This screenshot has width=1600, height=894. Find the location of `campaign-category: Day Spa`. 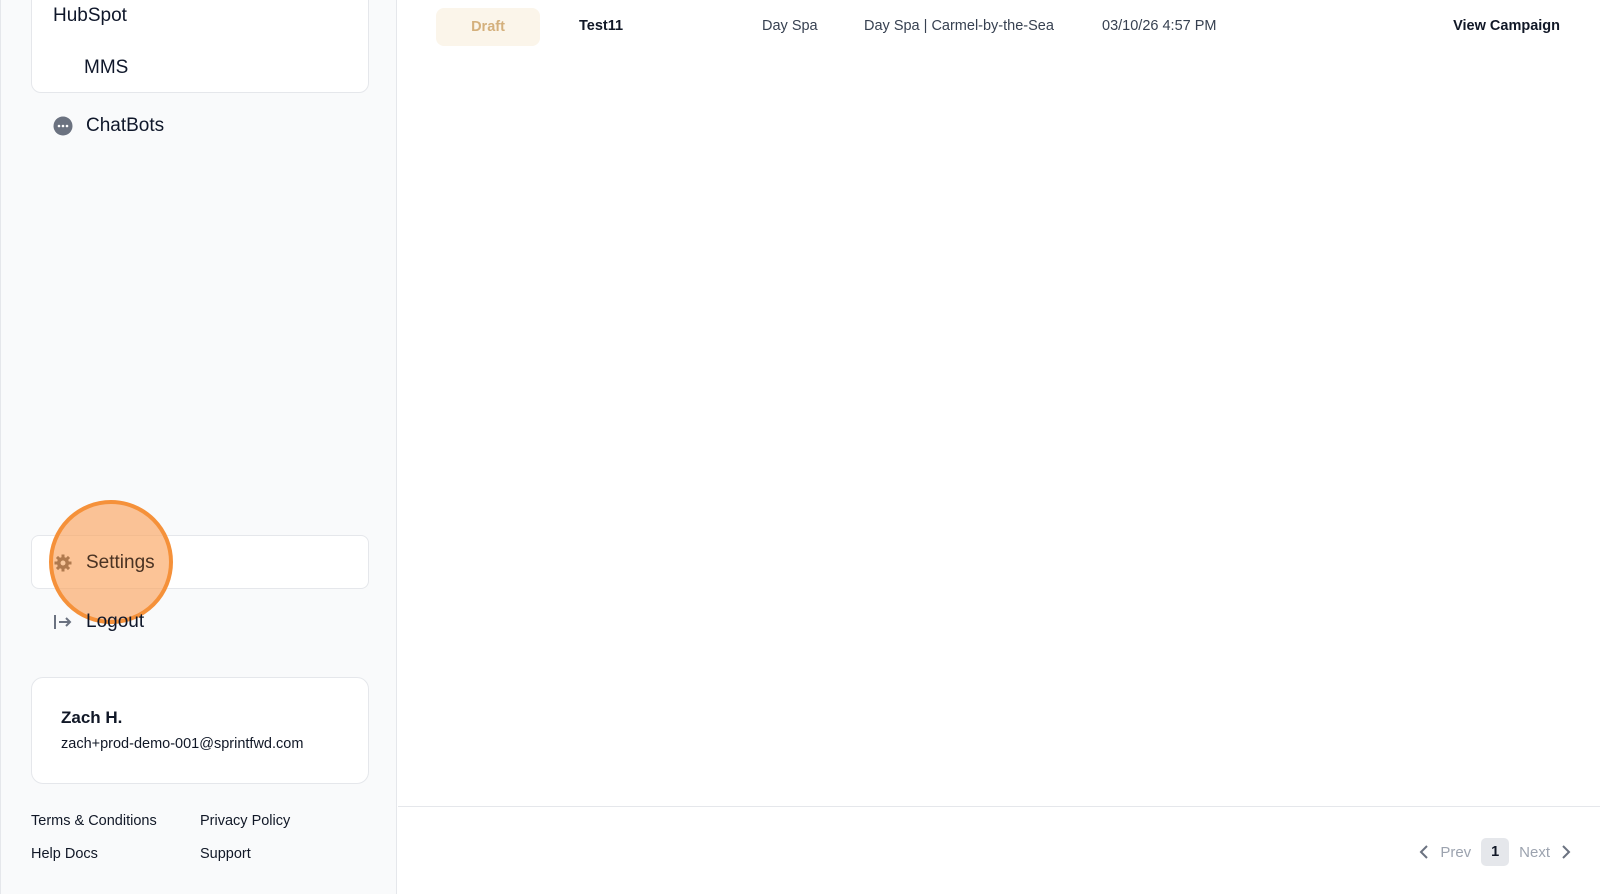

campaign-category: Day Spa is located at coordinates (790, 26).